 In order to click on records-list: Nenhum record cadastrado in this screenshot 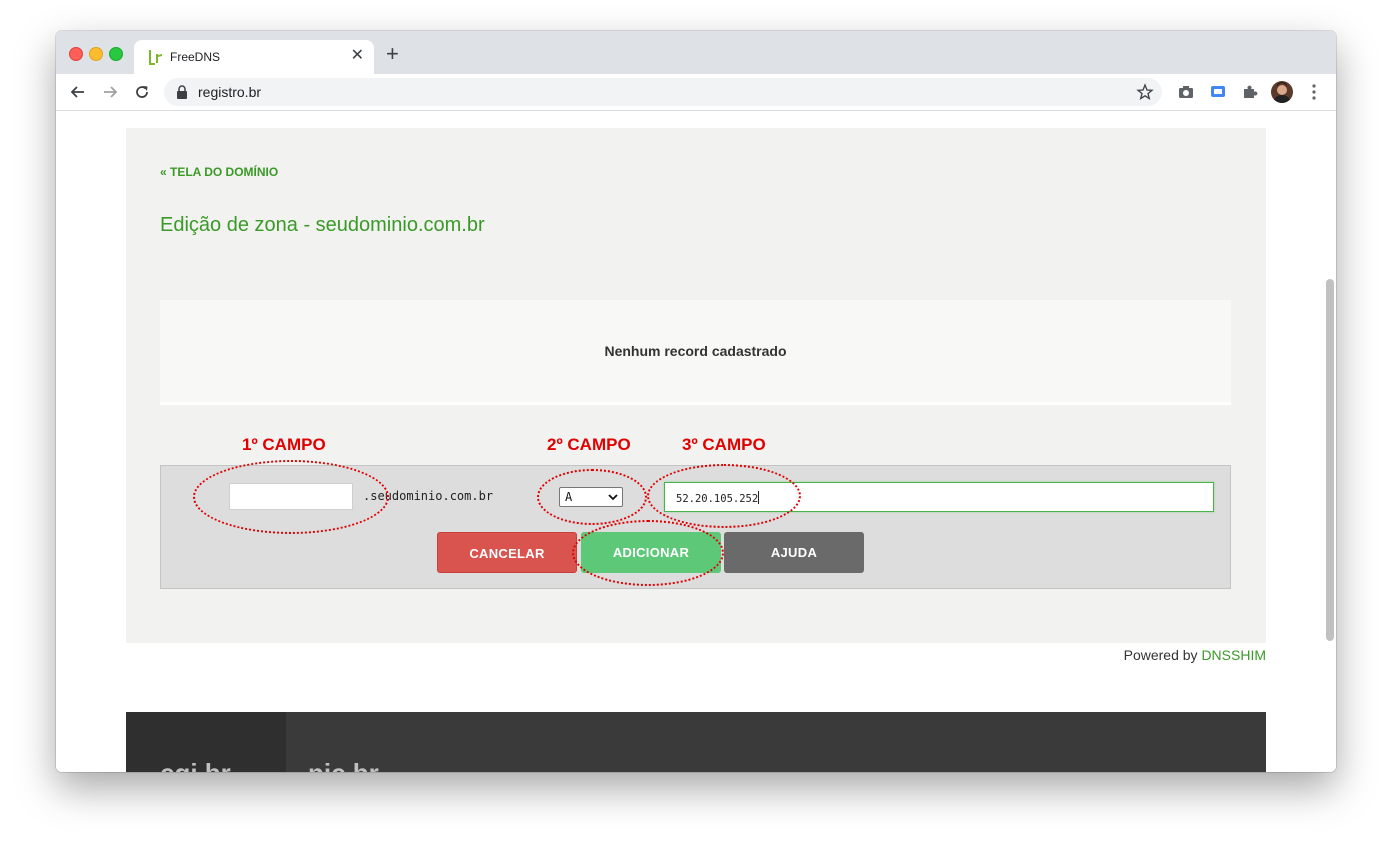, I will do `click(695, 352)`.